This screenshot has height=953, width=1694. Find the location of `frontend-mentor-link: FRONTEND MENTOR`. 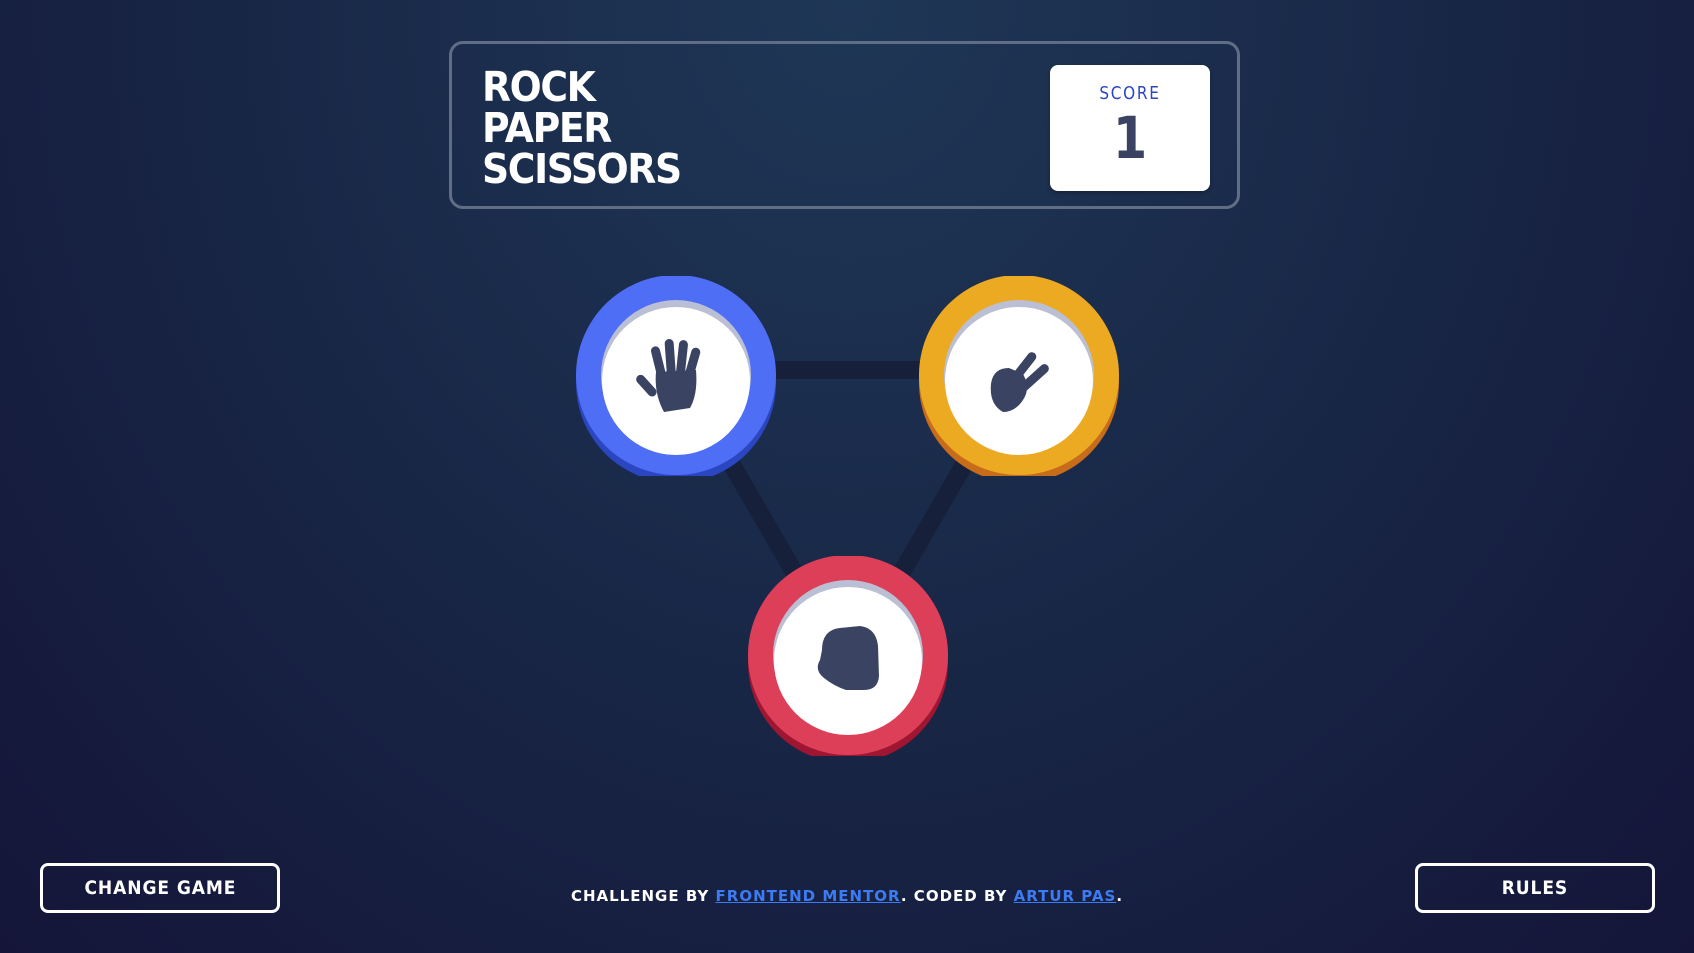

frontend-mentor-link: FRONTEND MENTOR is located at coordinates (808, 896).